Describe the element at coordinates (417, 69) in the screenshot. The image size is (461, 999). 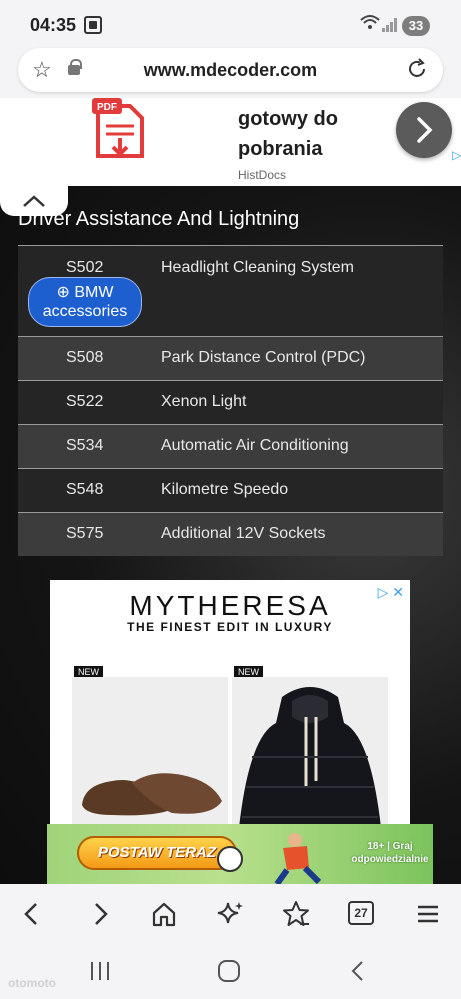
I see `reload-icon` at that location.